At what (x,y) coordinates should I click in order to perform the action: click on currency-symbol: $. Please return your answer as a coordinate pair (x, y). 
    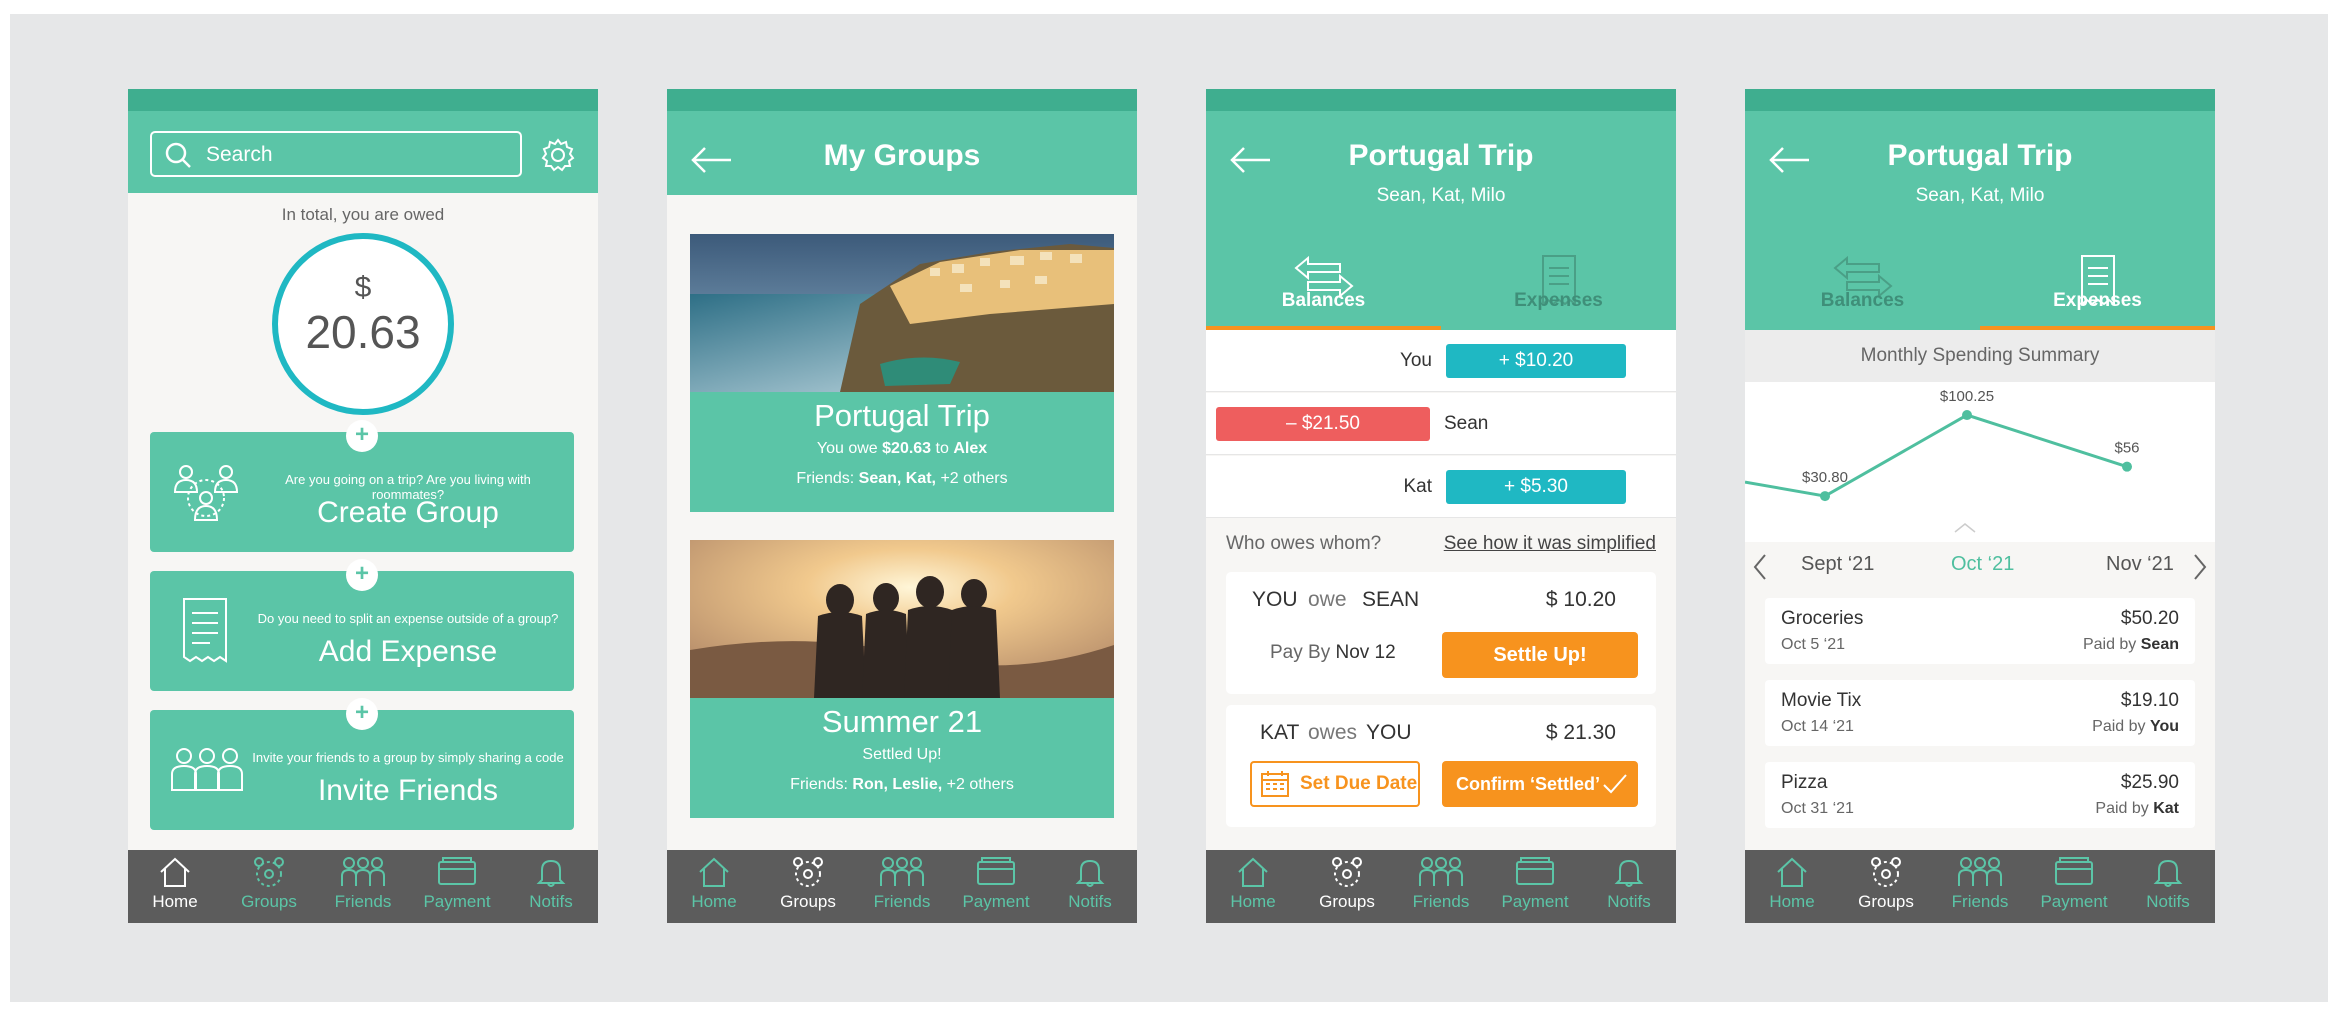
    Looking at the image, I should click on (363, 287).